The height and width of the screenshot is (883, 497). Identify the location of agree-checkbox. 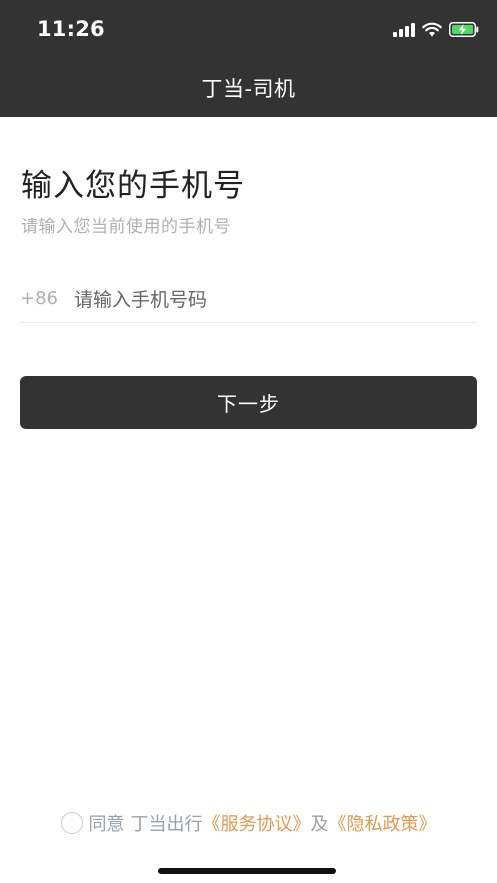
(71, 823).